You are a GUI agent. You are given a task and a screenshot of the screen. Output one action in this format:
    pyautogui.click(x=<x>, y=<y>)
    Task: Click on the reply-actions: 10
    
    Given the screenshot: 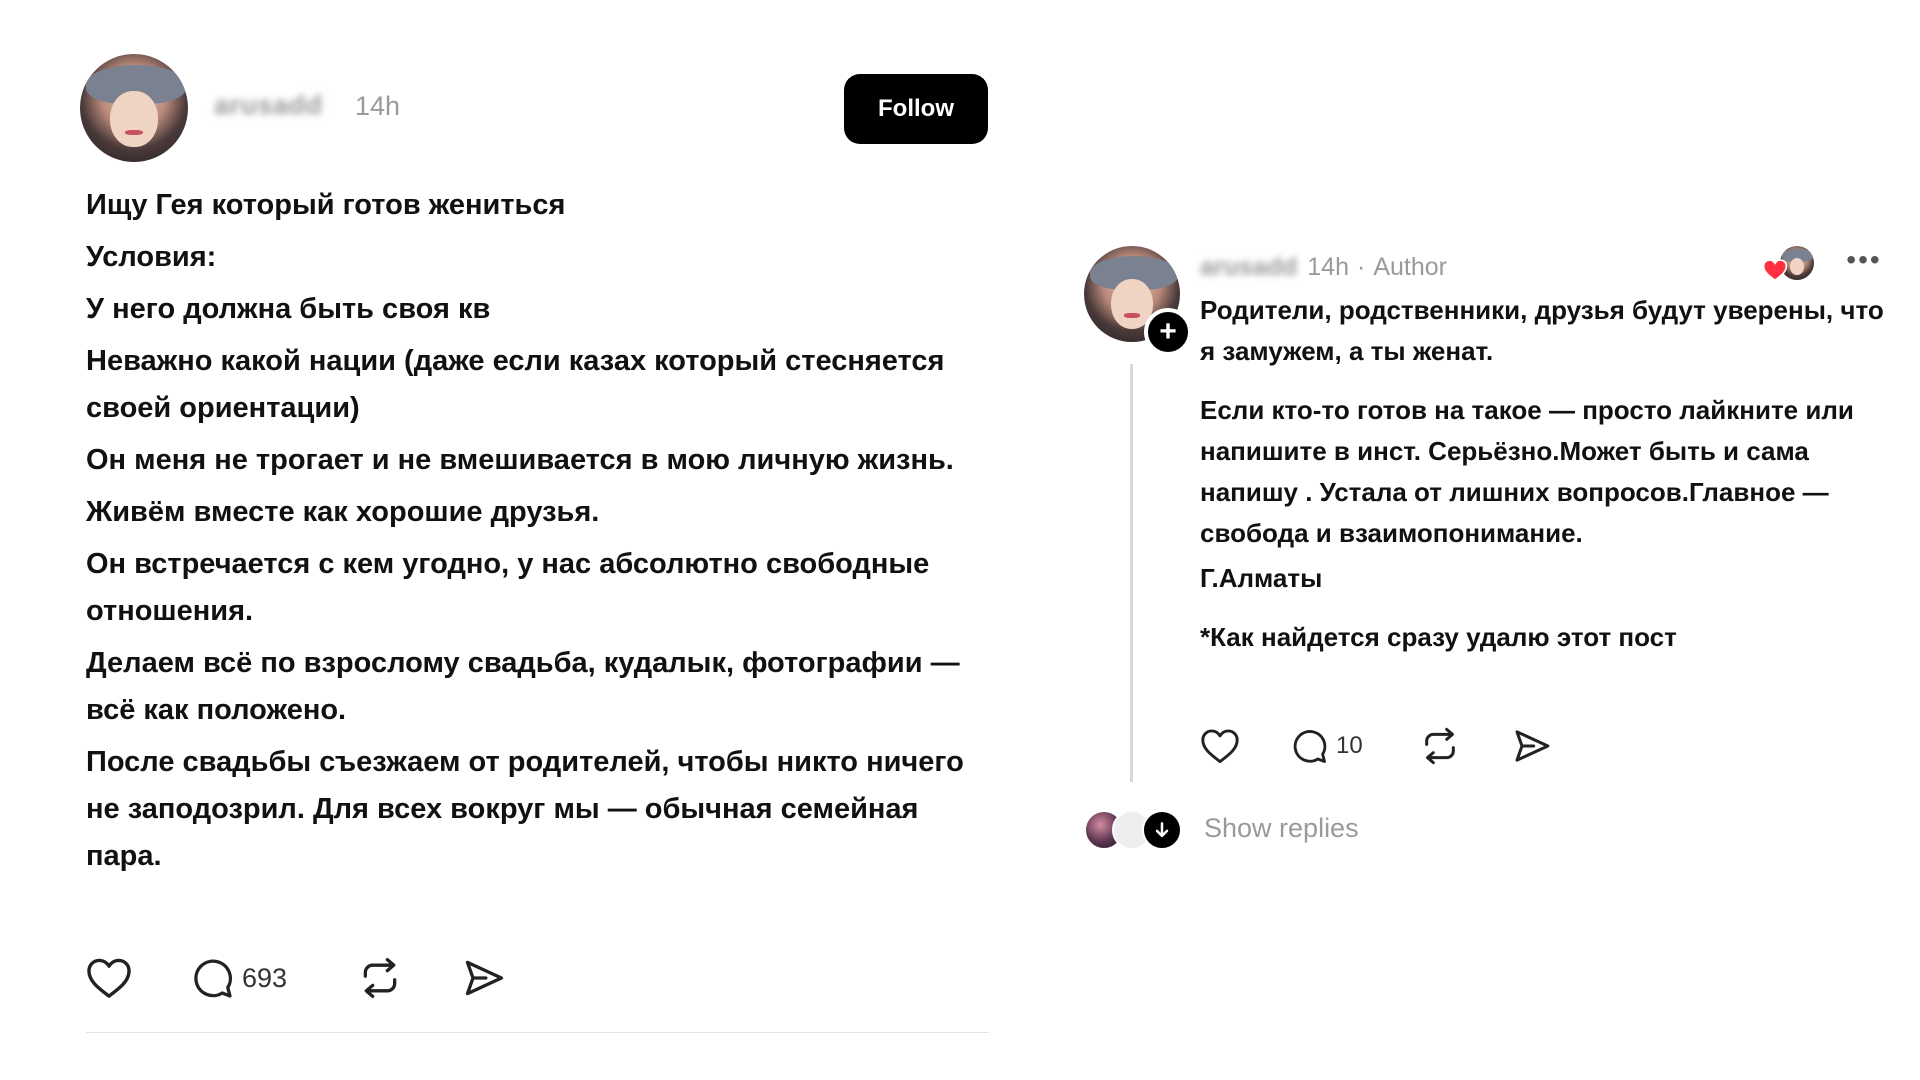 What is the action you would take?
    pyautogui.click(x=1386, y=746)
    